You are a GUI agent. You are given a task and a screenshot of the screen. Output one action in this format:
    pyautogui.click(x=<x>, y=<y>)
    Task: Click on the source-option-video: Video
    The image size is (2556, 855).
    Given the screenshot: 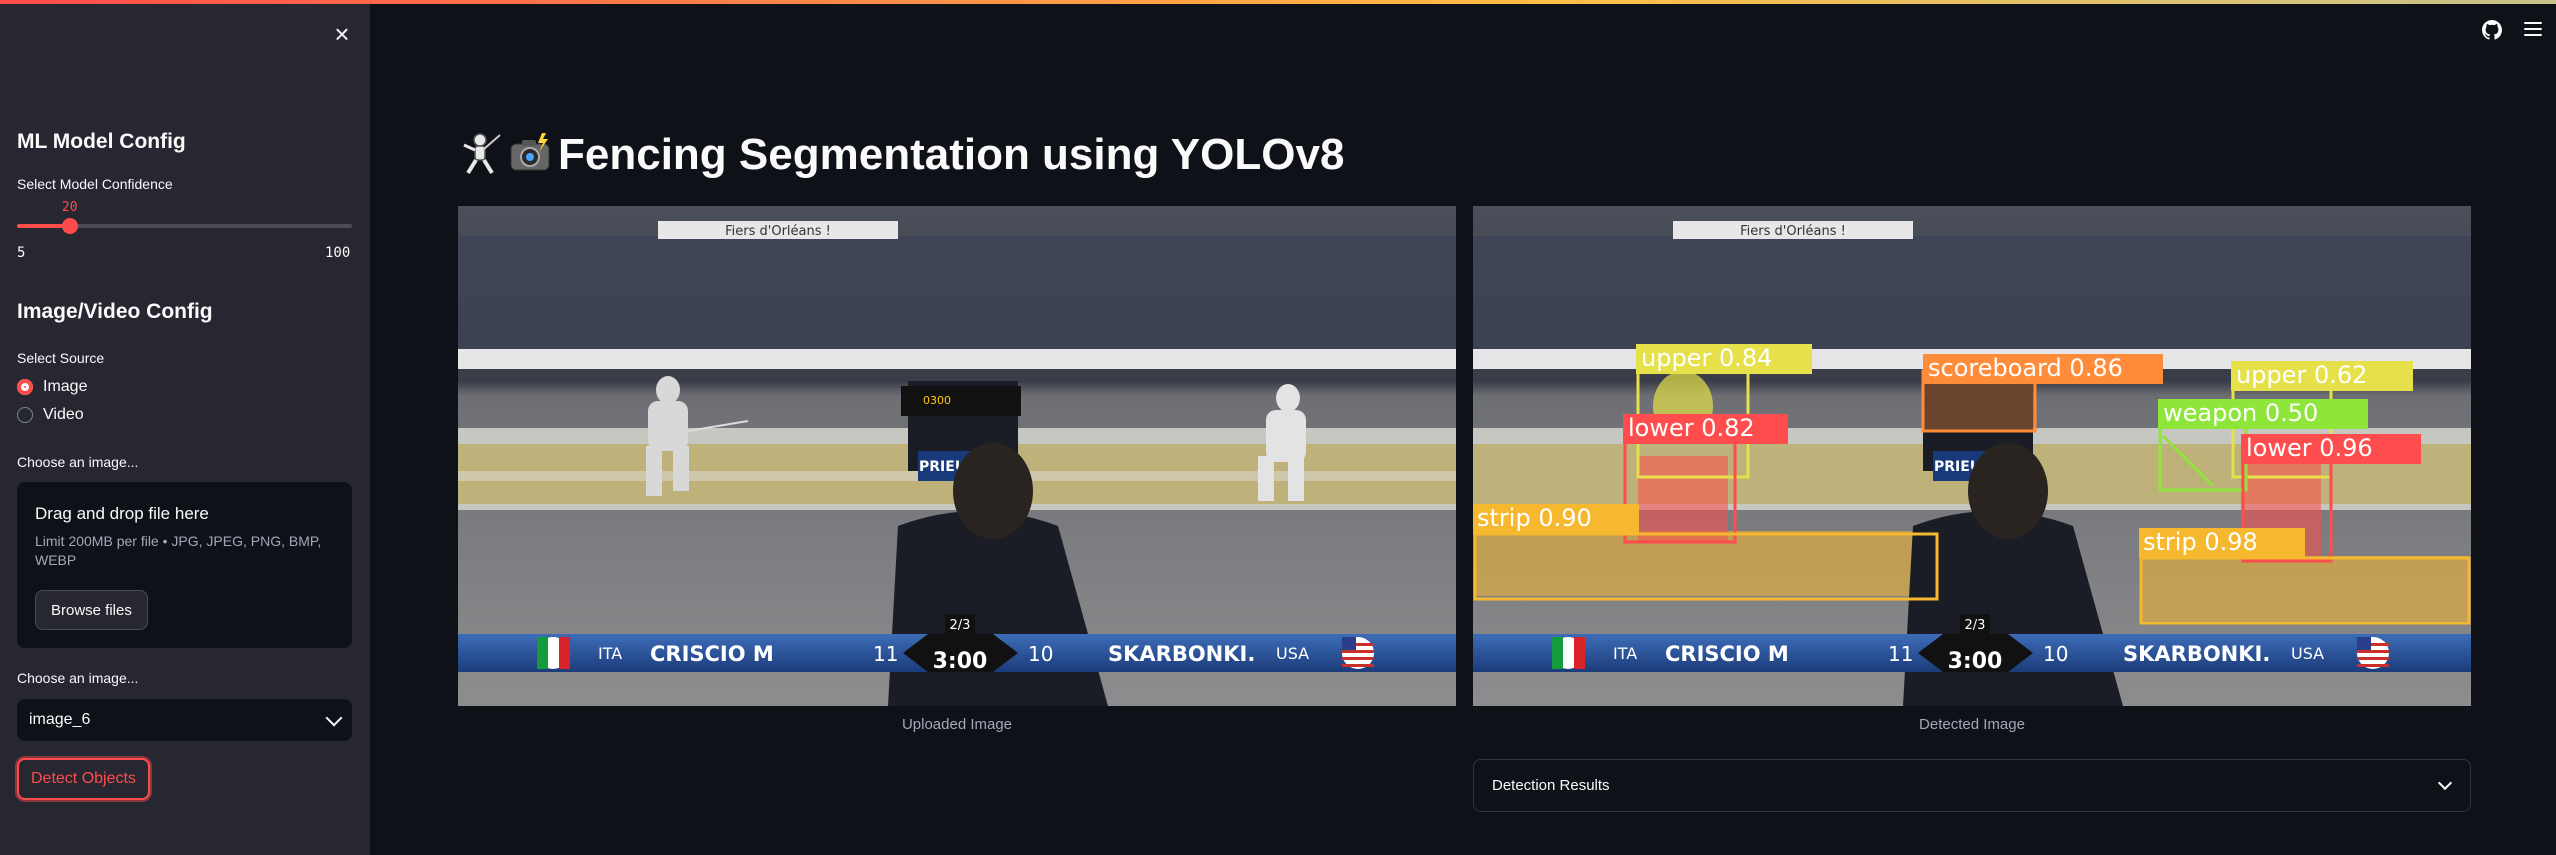 What is the action you would take?
    pyautogui.click(x=50, y=415)
    